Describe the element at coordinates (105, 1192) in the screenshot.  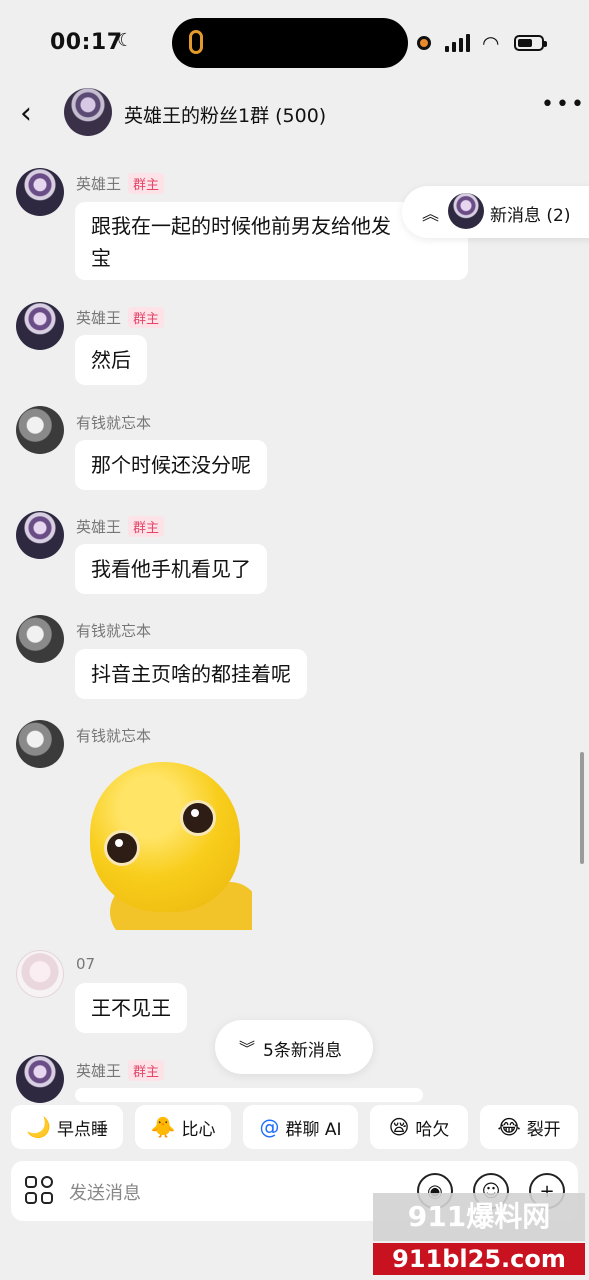
I see `message-input: 发送消息` at that location.